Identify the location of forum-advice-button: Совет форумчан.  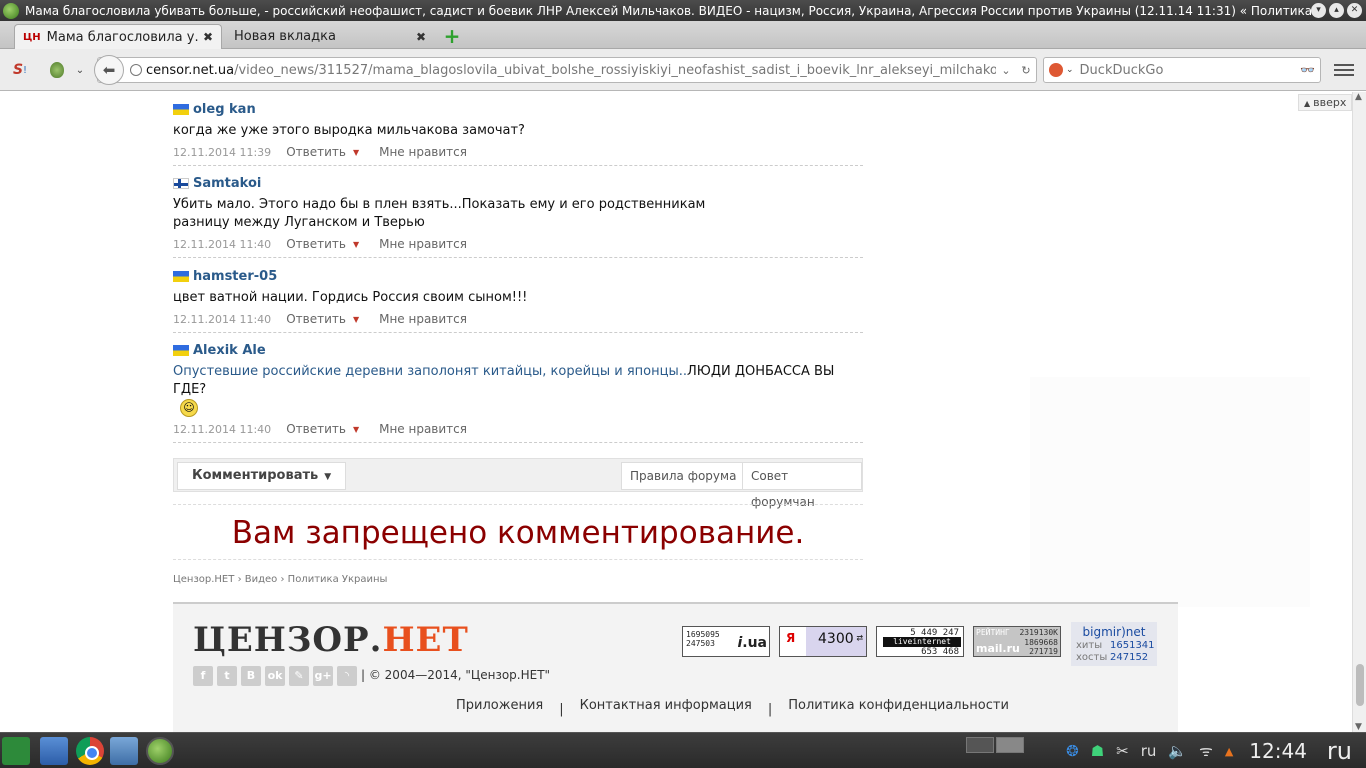
(802, 485).